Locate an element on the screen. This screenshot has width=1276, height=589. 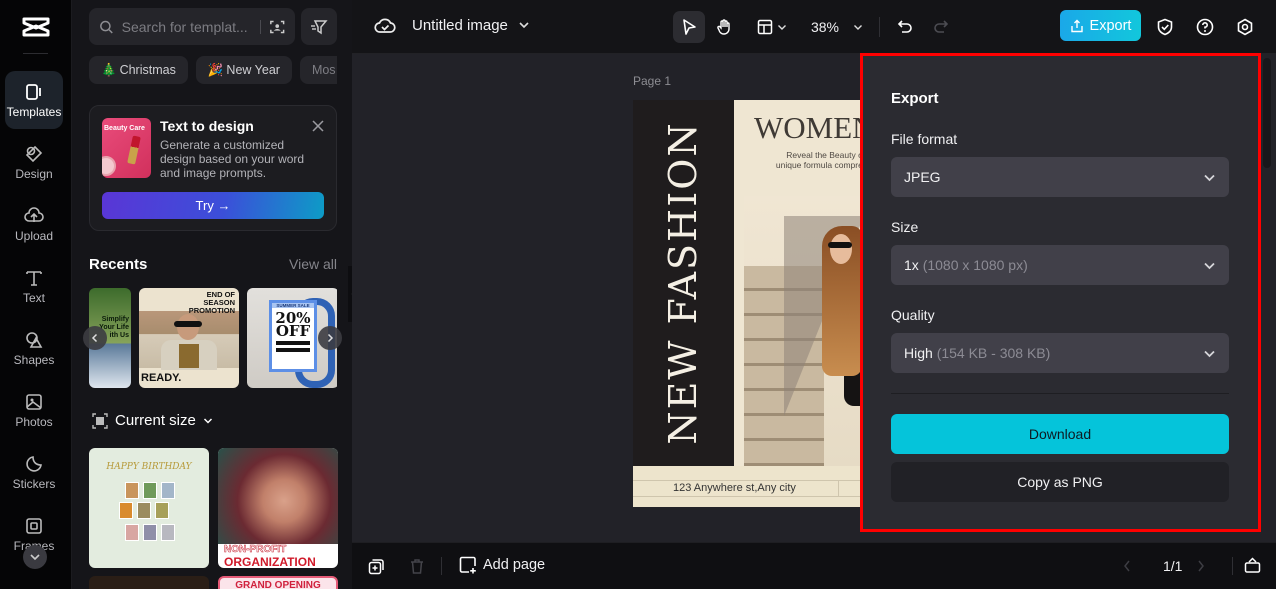
stickers-icon is located at coordinates (34, 463).